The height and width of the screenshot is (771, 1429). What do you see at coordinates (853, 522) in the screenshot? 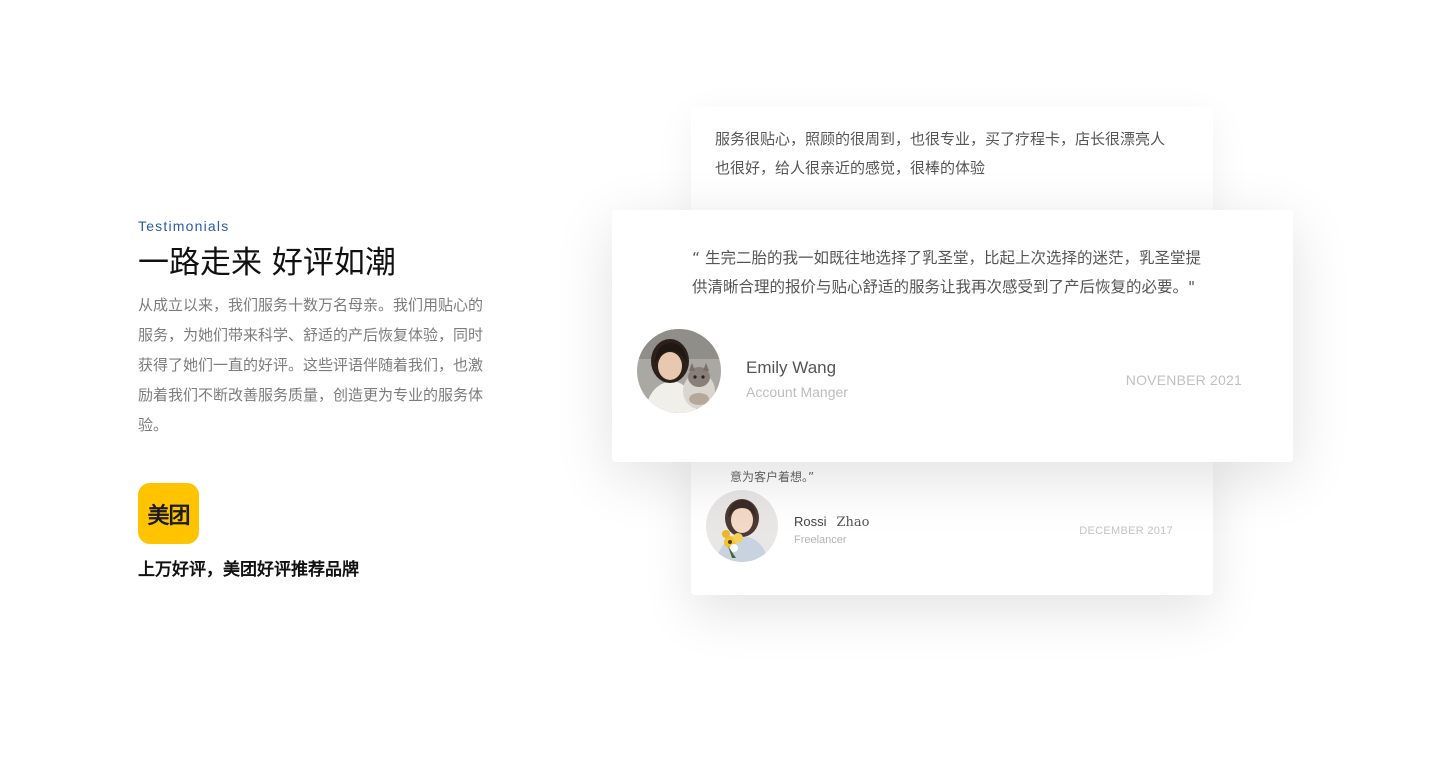
I see `reviewer-last-name: Zhao` at bounding box center [853, 522].